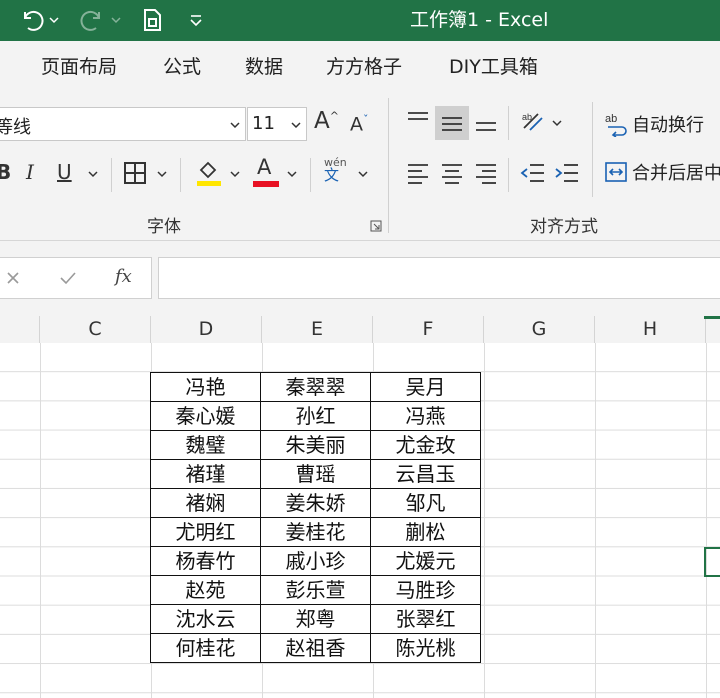 The height and width of the screenshot is (698, 720). What do you see at coordinates (209, 173) in the screenshot?
I see `fill-color-icon` at bounding box center [209, 173].